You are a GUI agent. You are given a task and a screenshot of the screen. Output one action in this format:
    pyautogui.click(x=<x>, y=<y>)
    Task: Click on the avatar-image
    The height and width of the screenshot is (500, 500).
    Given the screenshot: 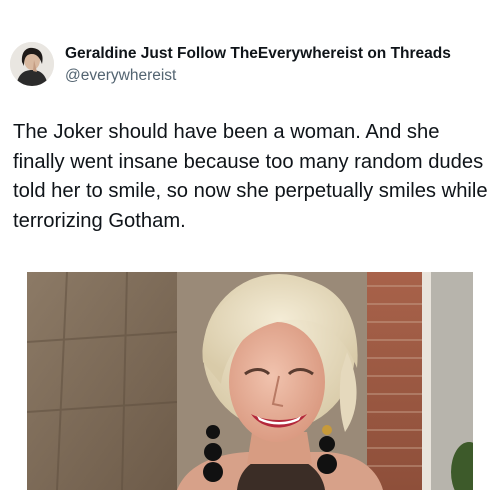 What is the action you would take?
    pyautogui.click(x=32, y=64)
    